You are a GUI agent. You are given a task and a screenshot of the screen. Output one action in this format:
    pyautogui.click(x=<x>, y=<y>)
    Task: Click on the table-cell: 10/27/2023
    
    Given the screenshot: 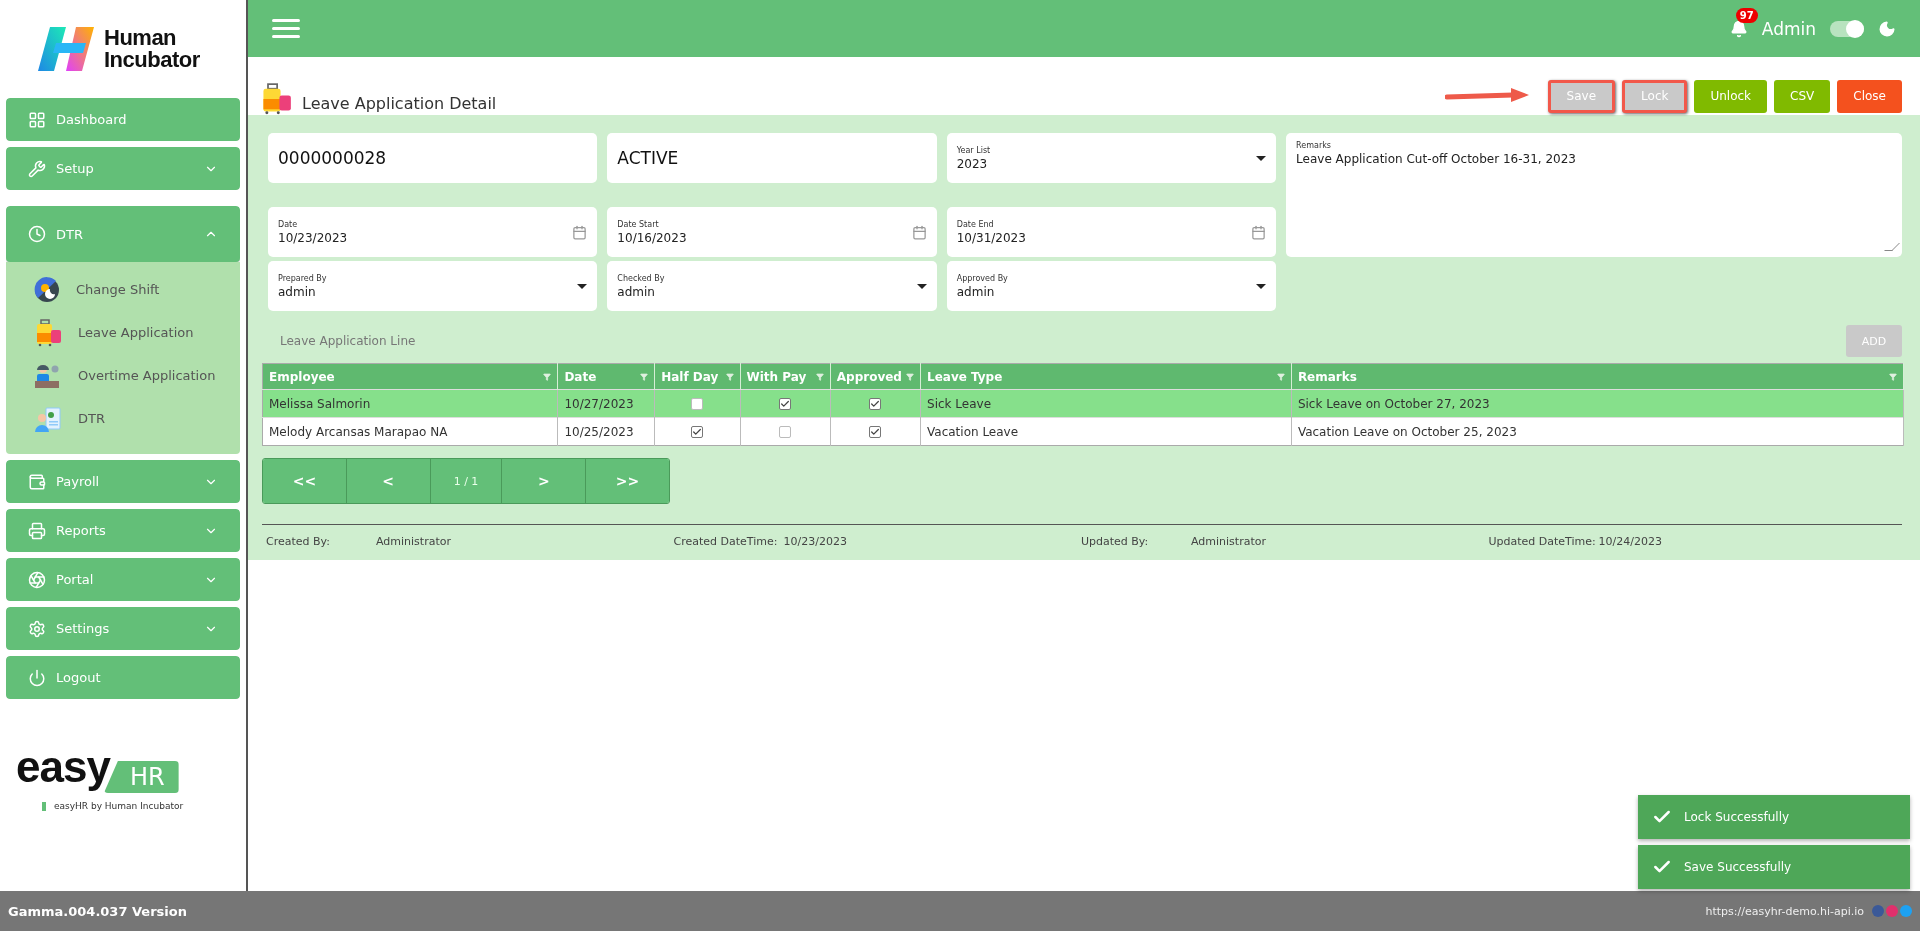 What is the action you would take?
    pyautogui.click(x=606, y=403)
    